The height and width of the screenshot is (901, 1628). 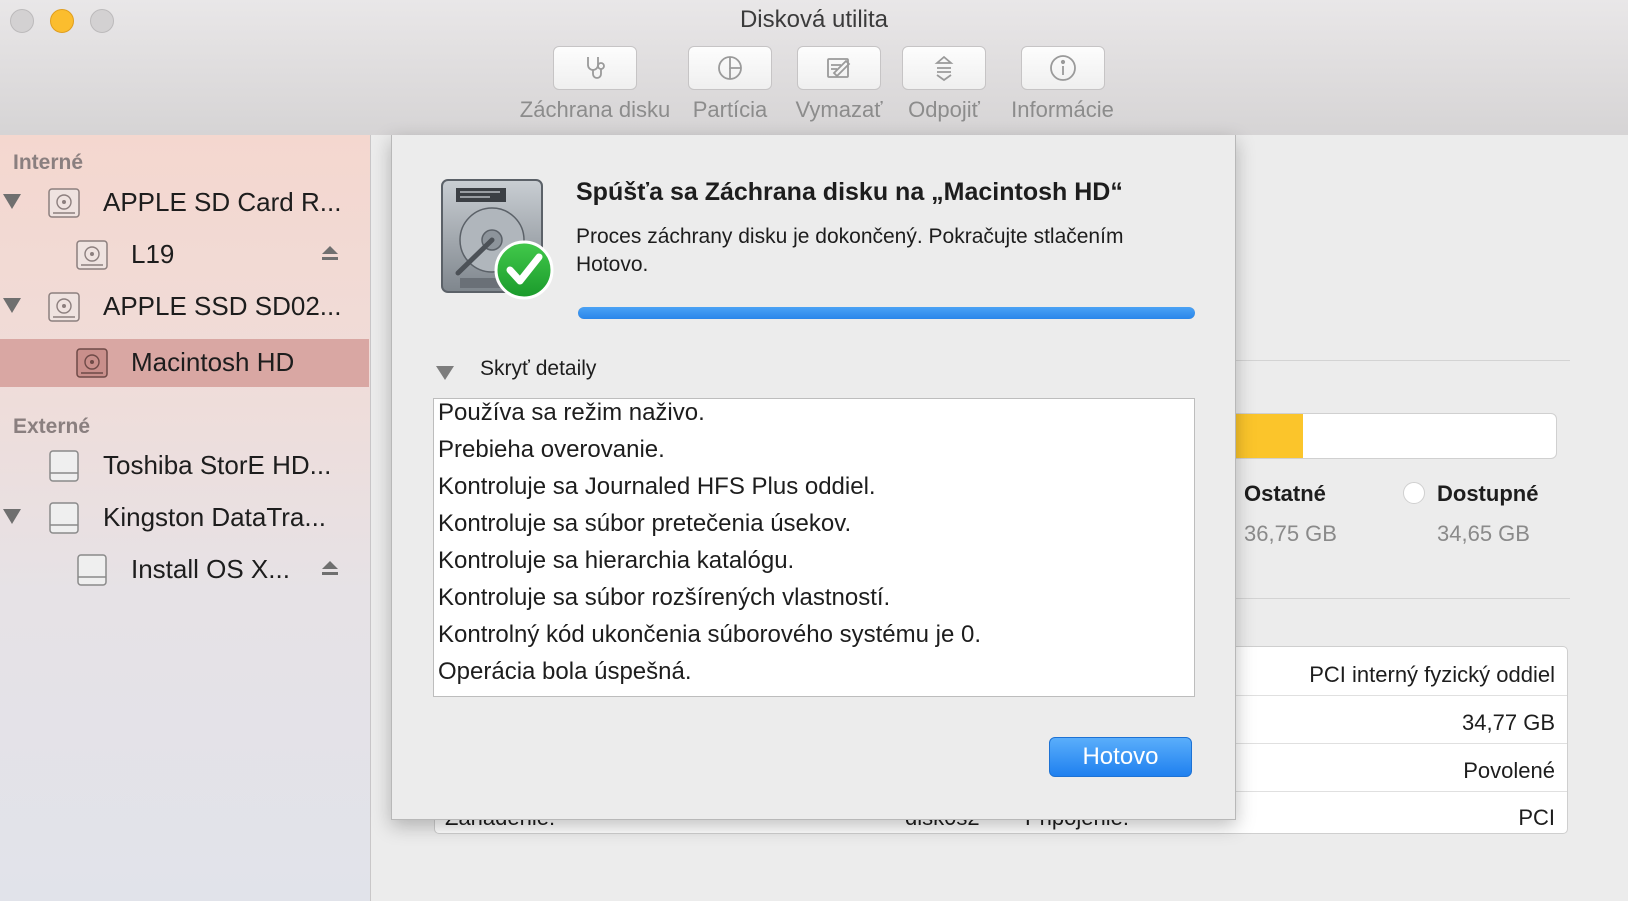 I want to click on stethoscope-icon, so click(x=596, y=68).